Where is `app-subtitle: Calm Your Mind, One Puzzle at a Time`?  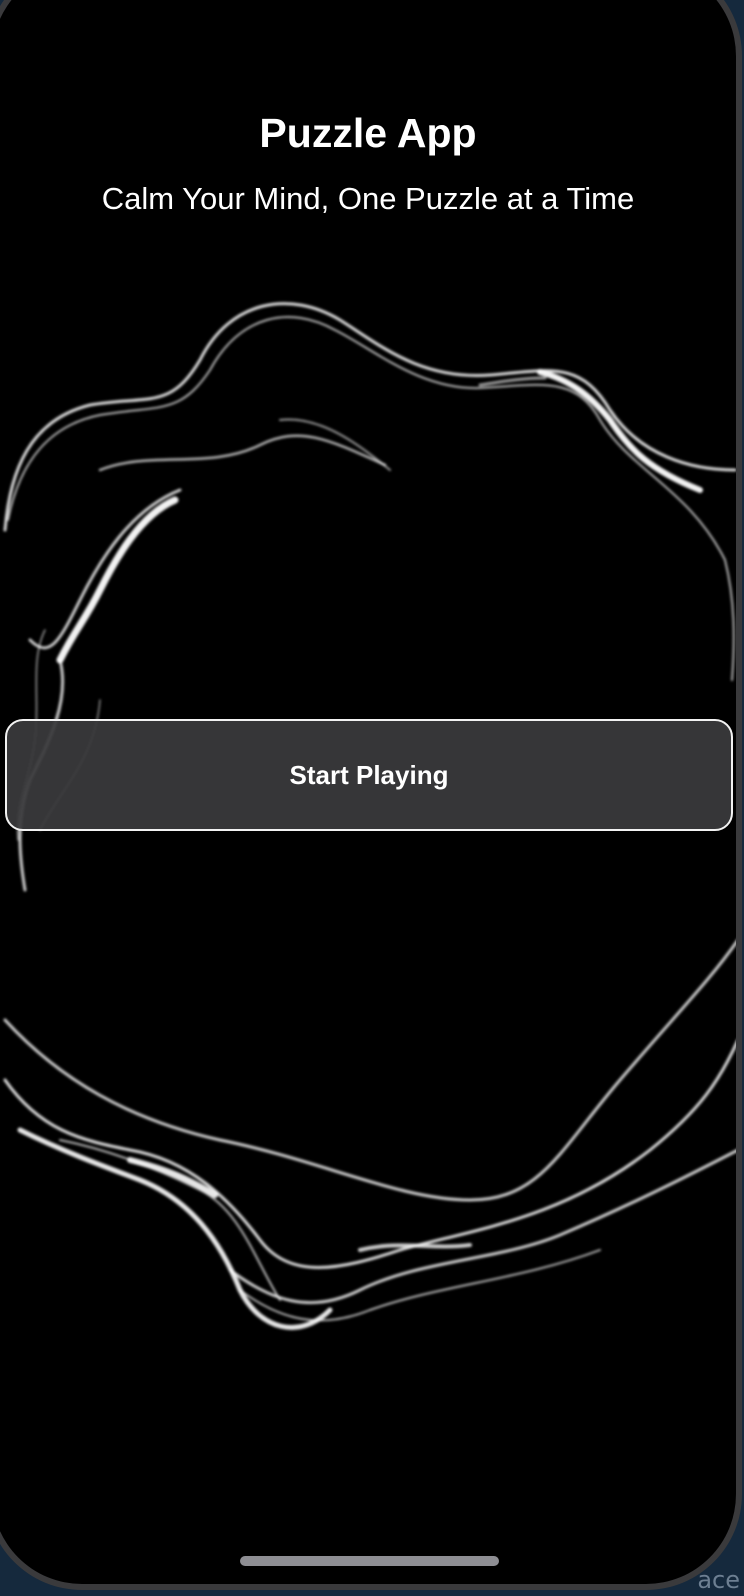 app-subtitle: Calm Your Mind, One Puzzle at a Time is located at coordinates (368, 198).